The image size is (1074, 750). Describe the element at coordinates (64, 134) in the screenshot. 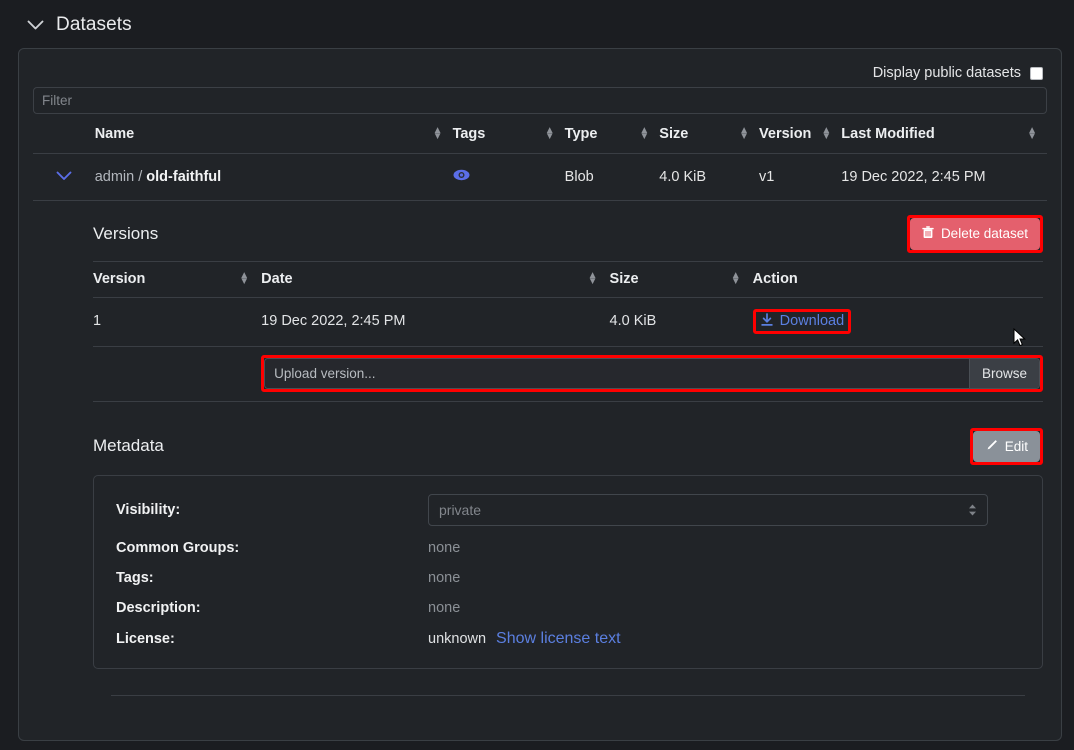

I see `expander-column` at that location.